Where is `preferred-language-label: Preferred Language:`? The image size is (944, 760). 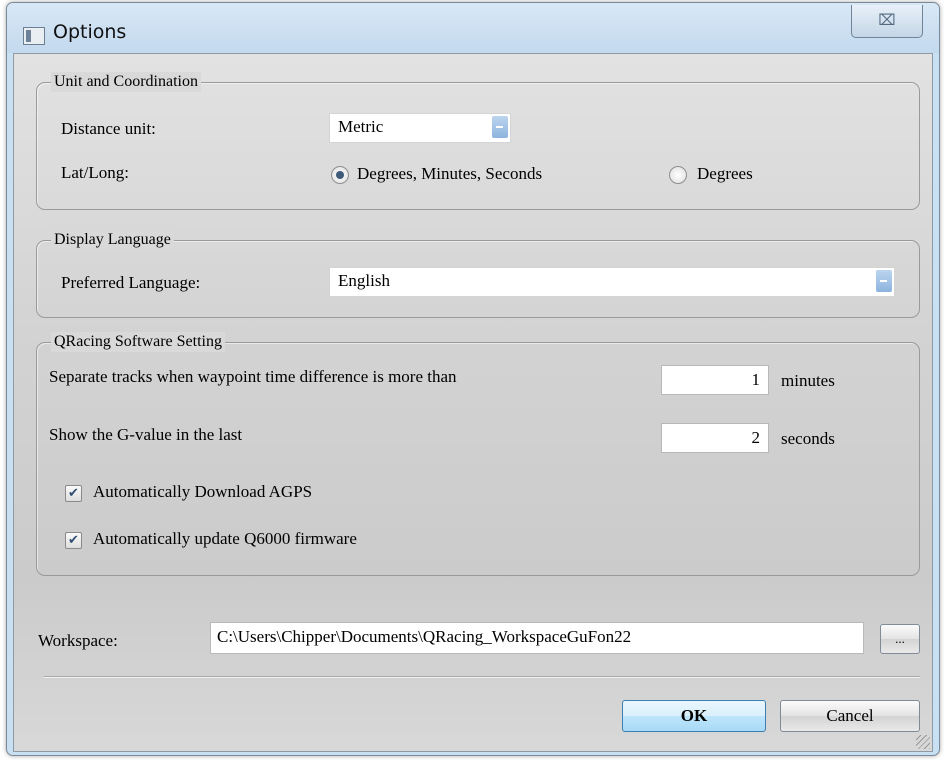 preferred-language-label: Preferred Language: is located at coordinates (131, 282).